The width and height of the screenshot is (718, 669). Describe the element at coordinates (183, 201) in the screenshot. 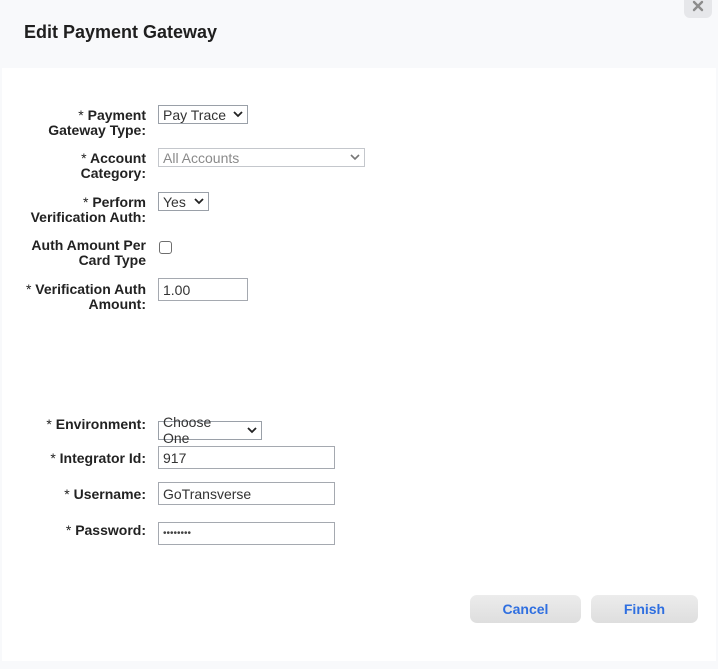

I see `perform-verification-auth-select: Yes` at that location.